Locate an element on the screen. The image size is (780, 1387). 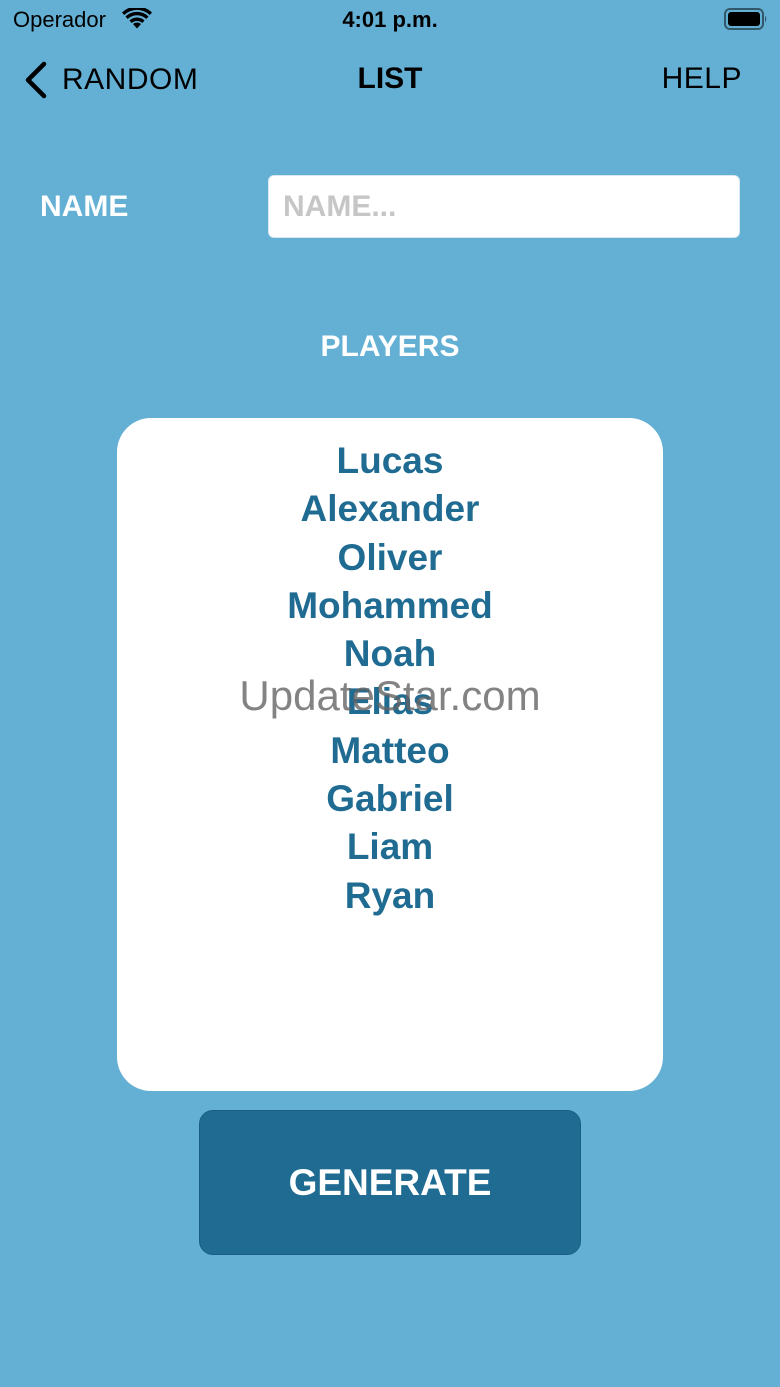
navigation-bar: RANDOM LIST HELP is located at coordinates (390, 80).